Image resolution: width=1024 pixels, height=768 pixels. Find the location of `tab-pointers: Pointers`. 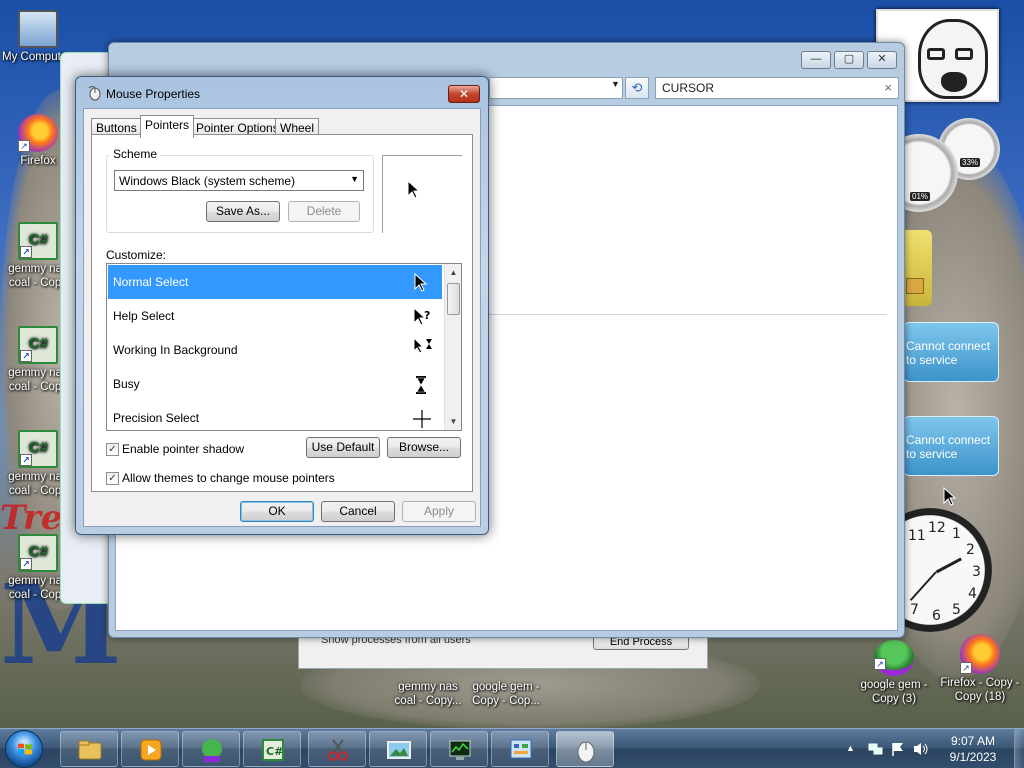

tab-pointers: Pointers is located at coordinates (167, 126).